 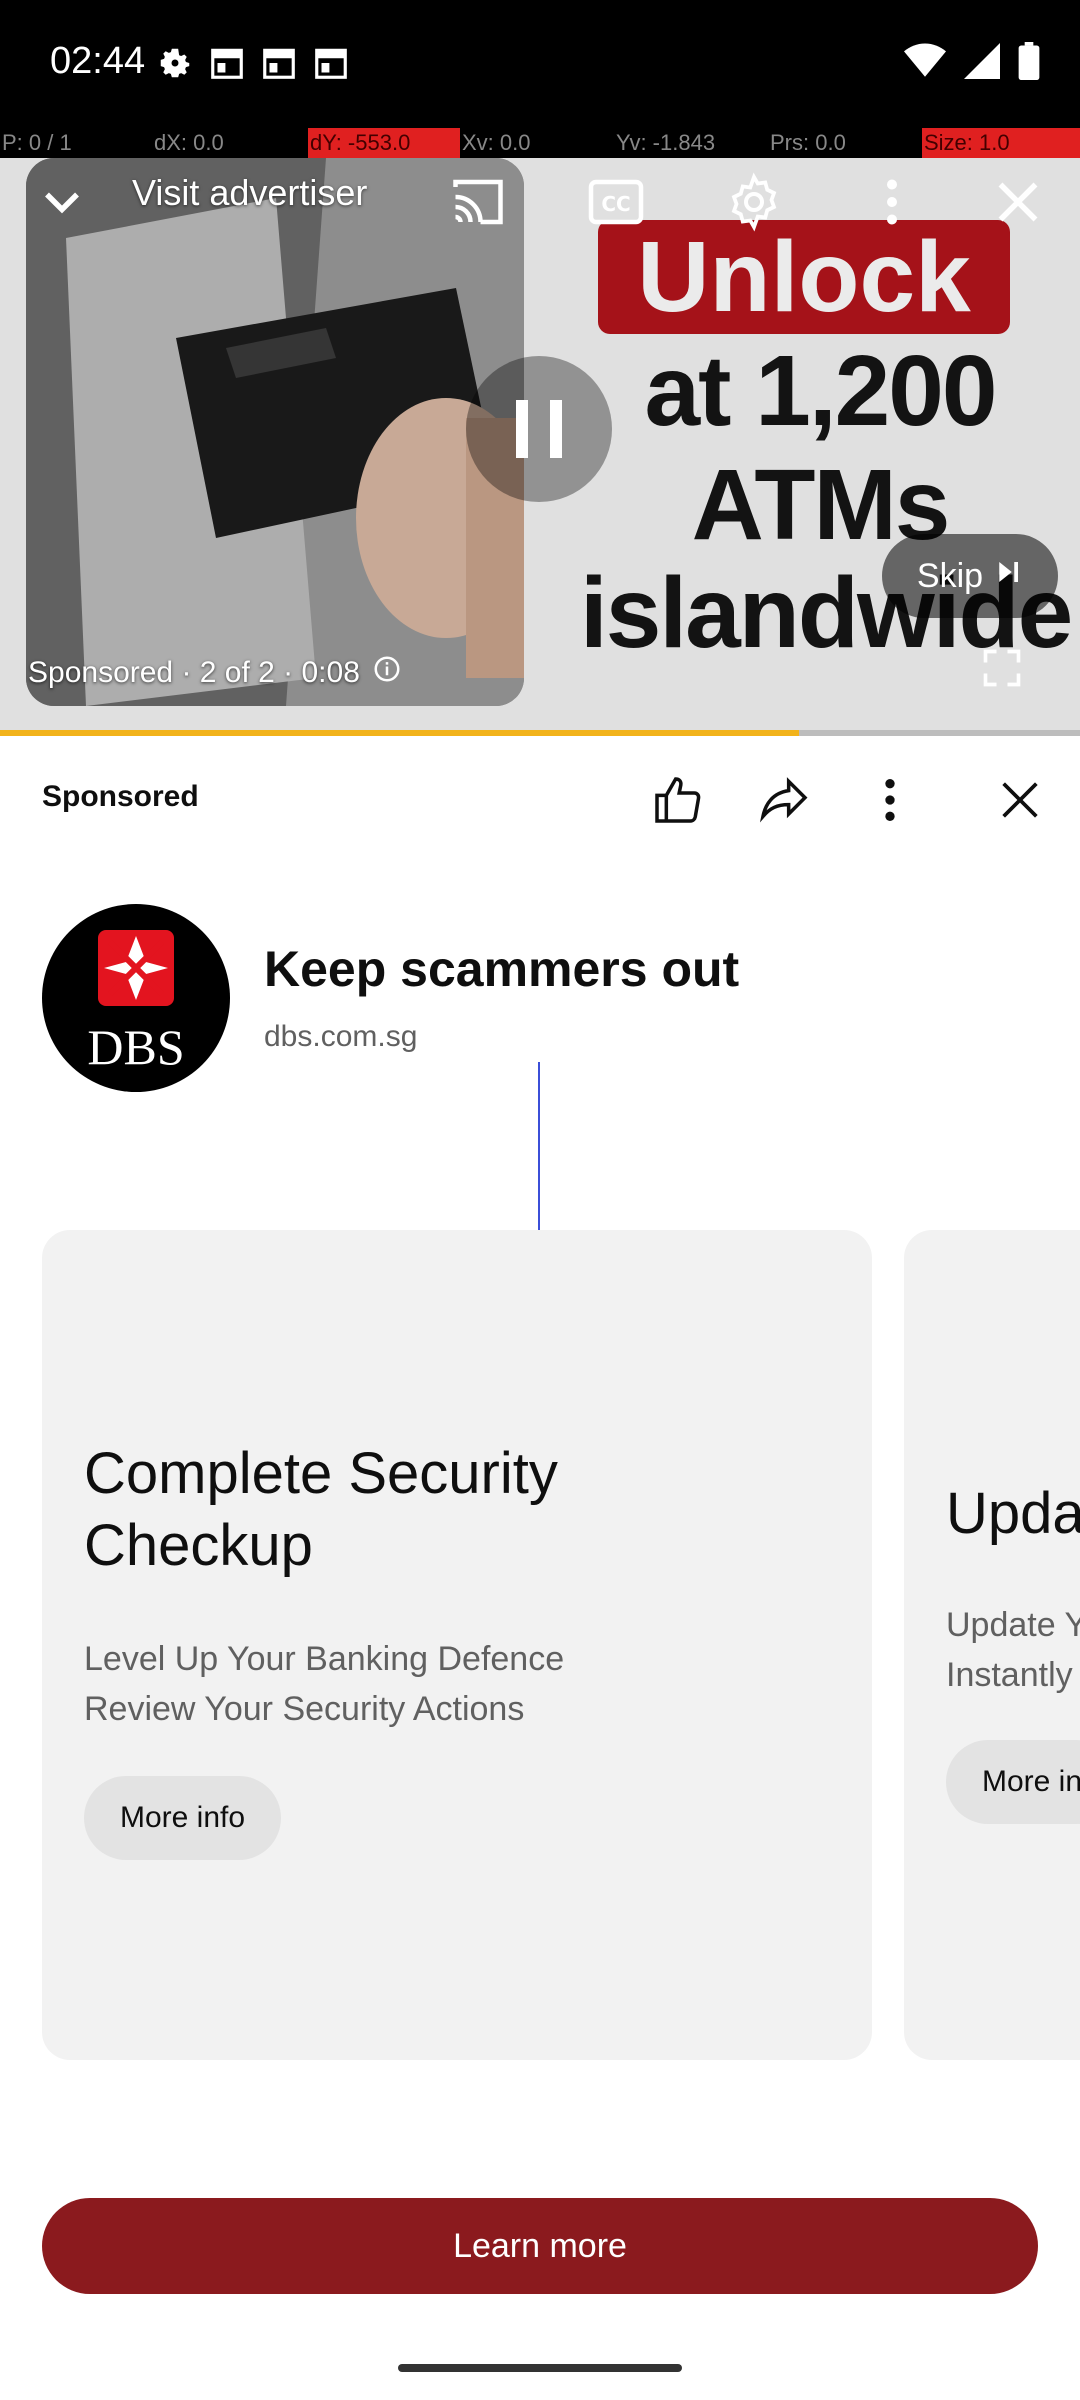 What do you see at coordinates (76, 143) in the screenshot?
I see `debug-pointer: P: 0 / 1` at bounding box center [76, 143].